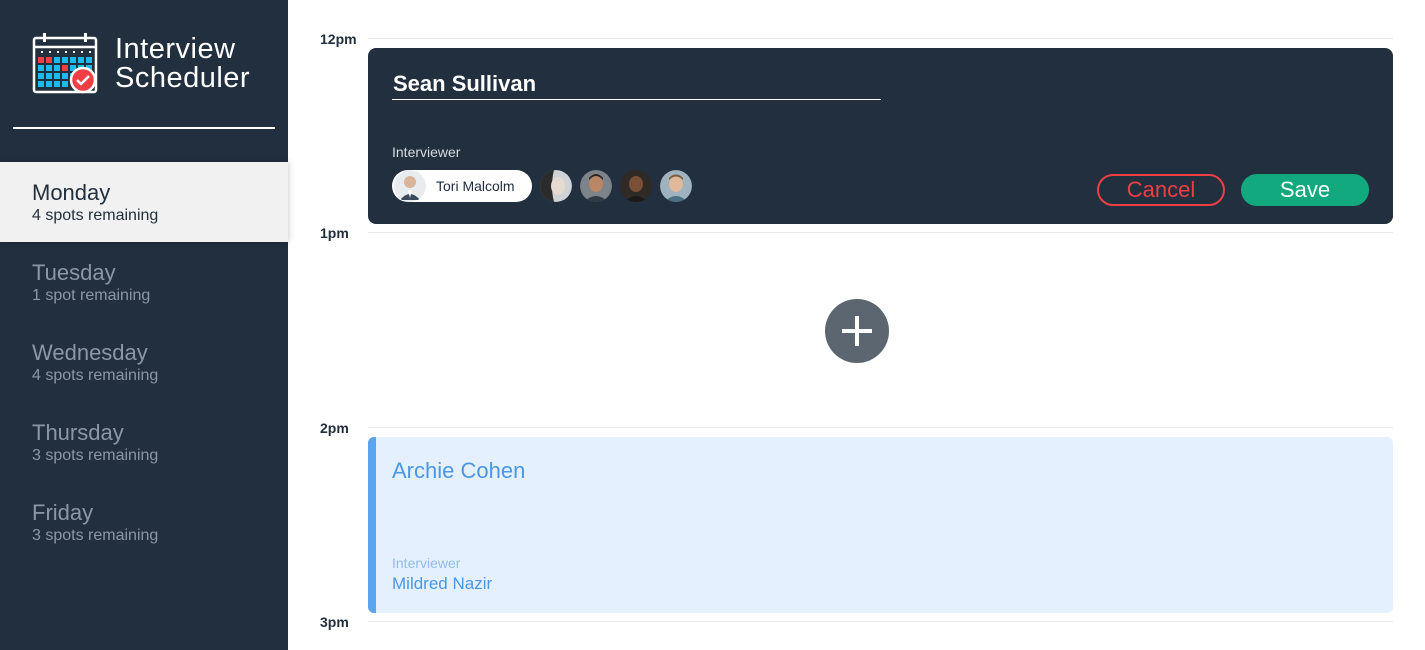 The height and width of the screenshot is (650, 1425). I want to click on appointment-interviewer-label: Interviewer, so click(426, 563).